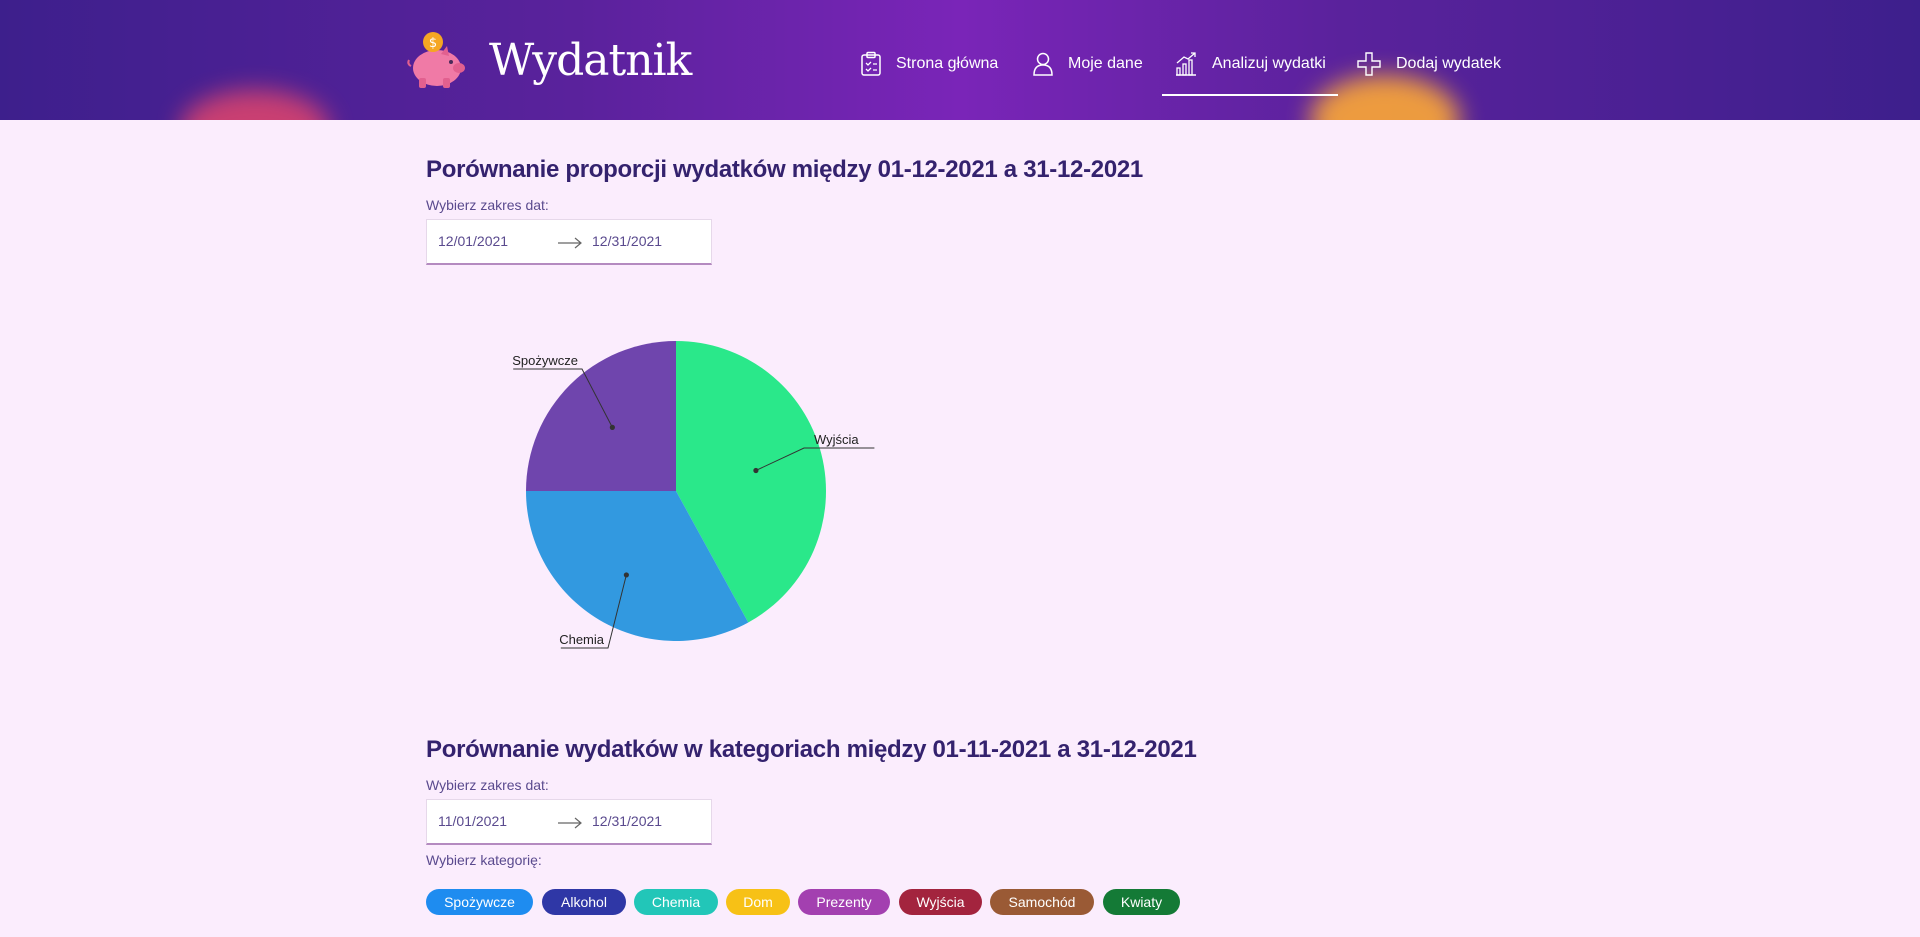 The width and height of the screenshot is (1920, 937). I want to click on nav-item-label: Analizuj wydatki, so click(1269, 63).